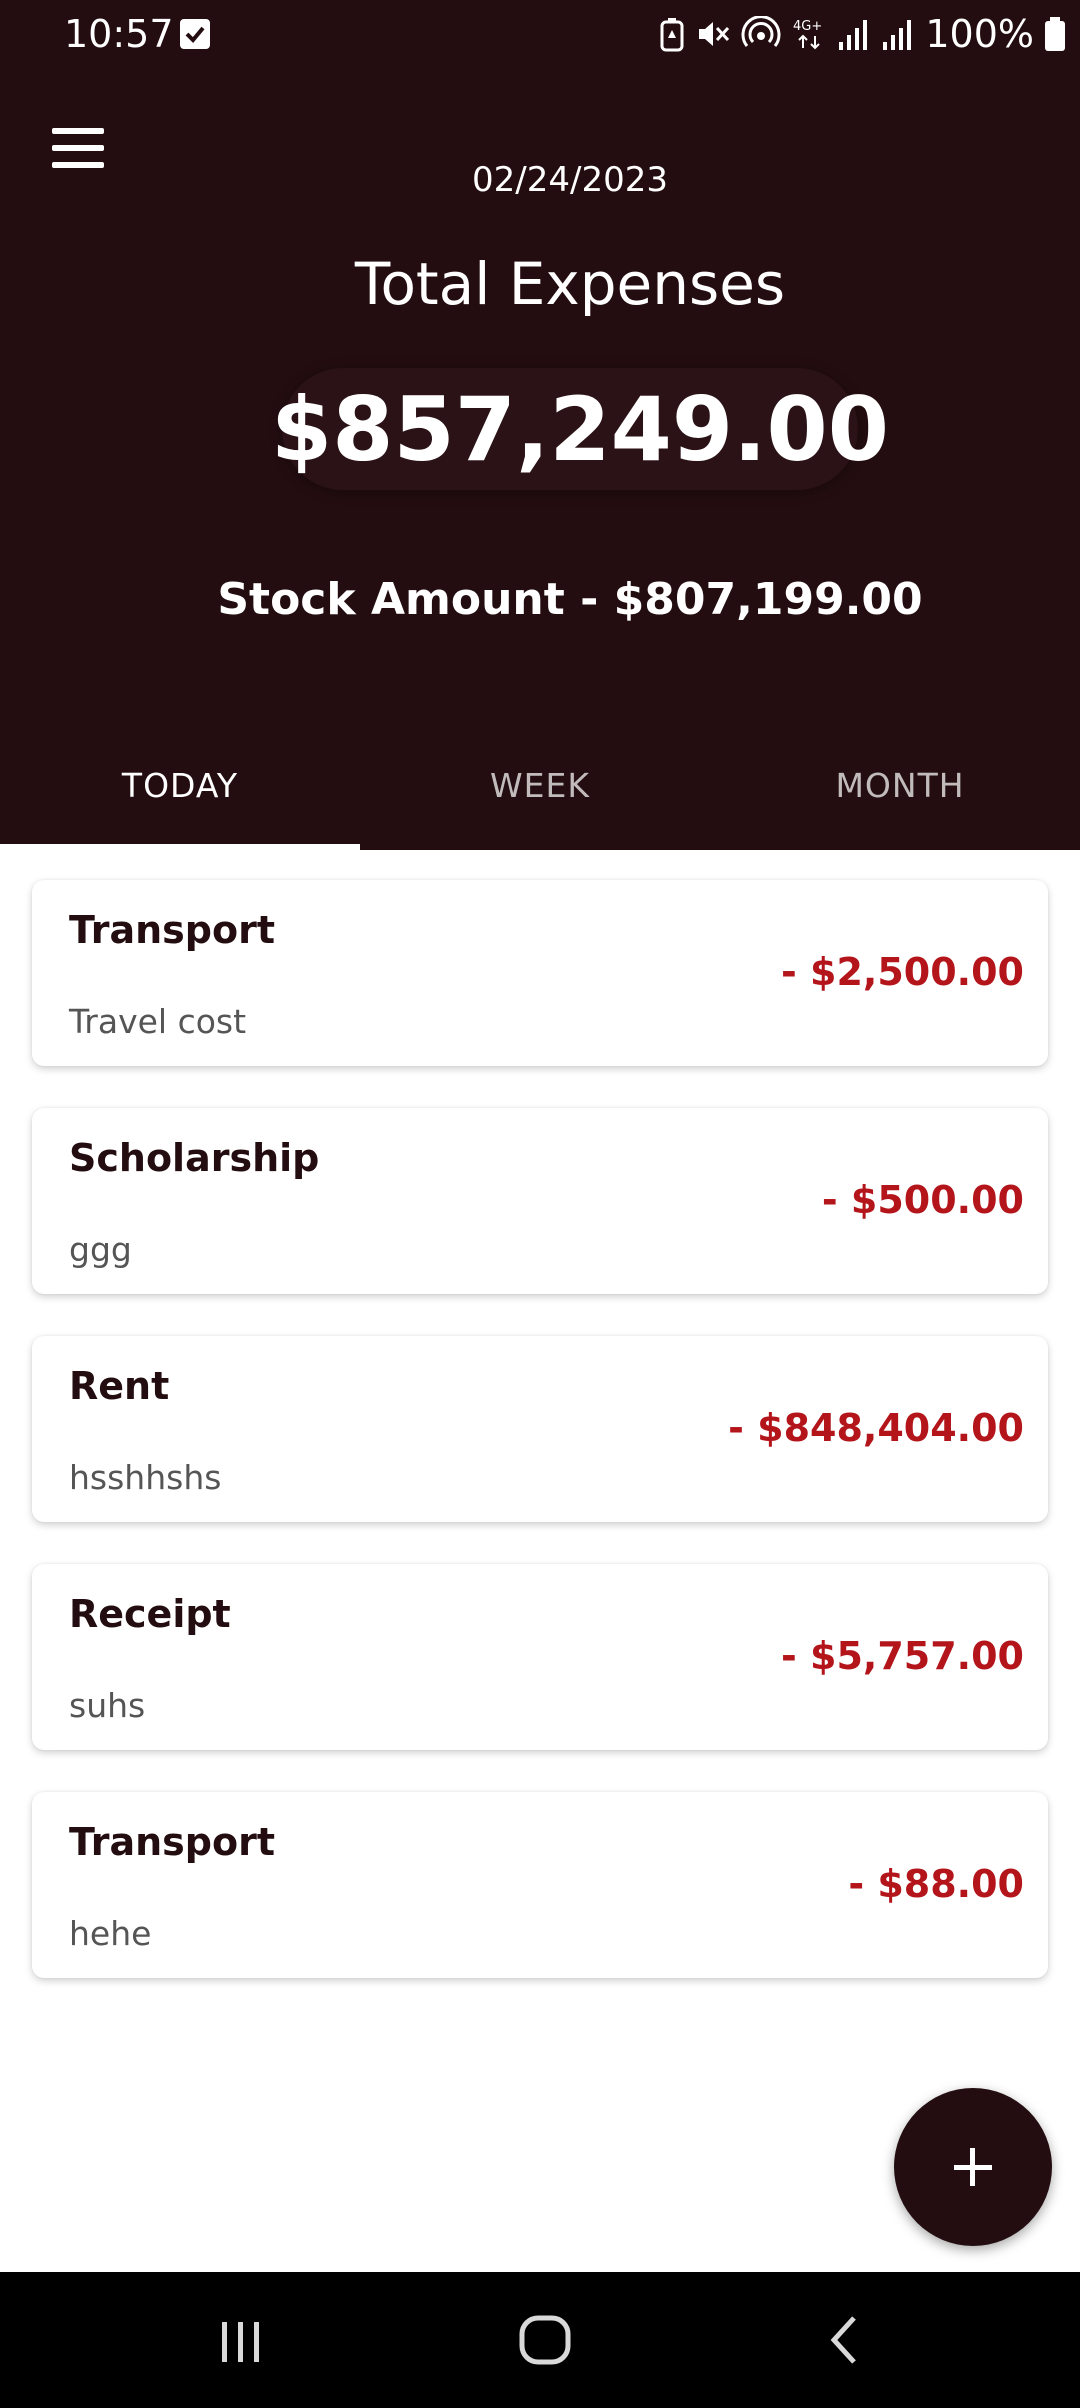 The height and width of the screenshot is (2408, 1080). What do you see at coordinates (853, 35) in the screenshot?
I see `signal-icon` at bounding box center [853, 35].